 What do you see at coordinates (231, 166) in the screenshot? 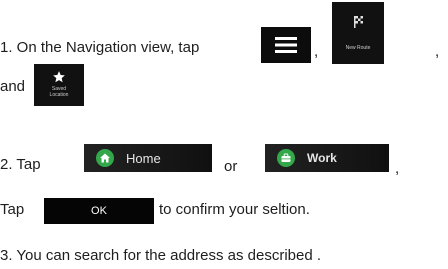
I see `or-text: or` at bounding box center [231, 166].